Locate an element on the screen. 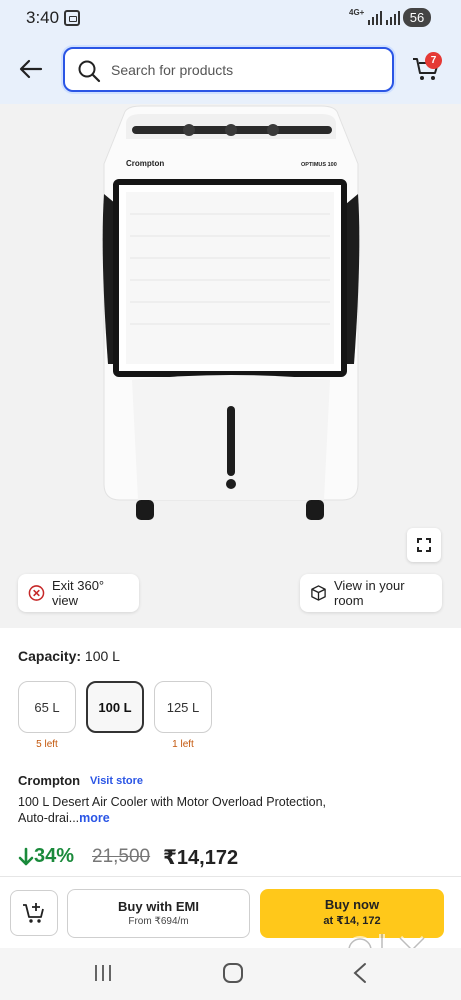  capacity-option-100l: 100 L is located at coordinates (115, 707).